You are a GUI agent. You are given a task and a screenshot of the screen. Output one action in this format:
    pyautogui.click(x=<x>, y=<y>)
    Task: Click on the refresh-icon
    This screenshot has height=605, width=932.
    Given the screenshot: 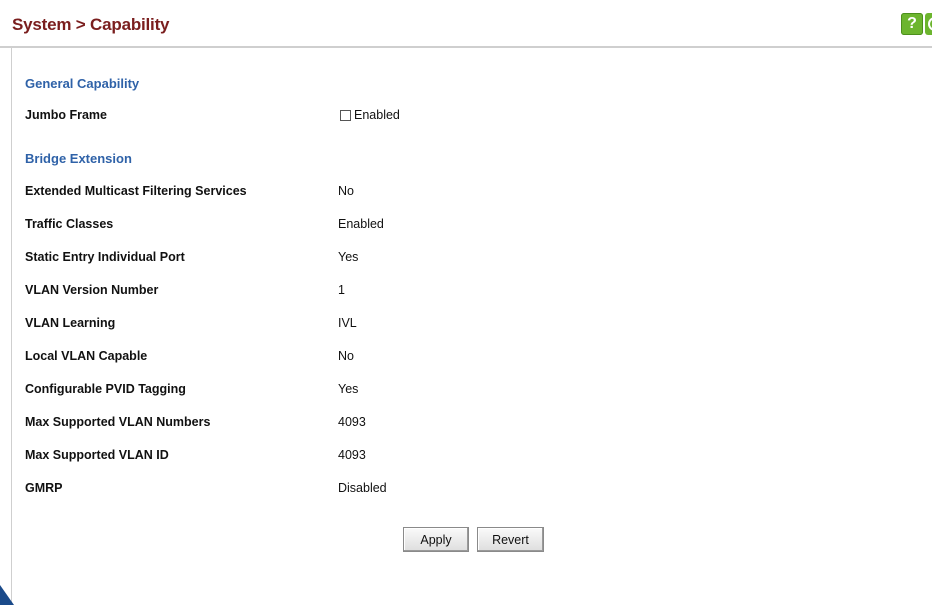 What is the action you would take?
    pyautogui.click(x=928, y=24)
    